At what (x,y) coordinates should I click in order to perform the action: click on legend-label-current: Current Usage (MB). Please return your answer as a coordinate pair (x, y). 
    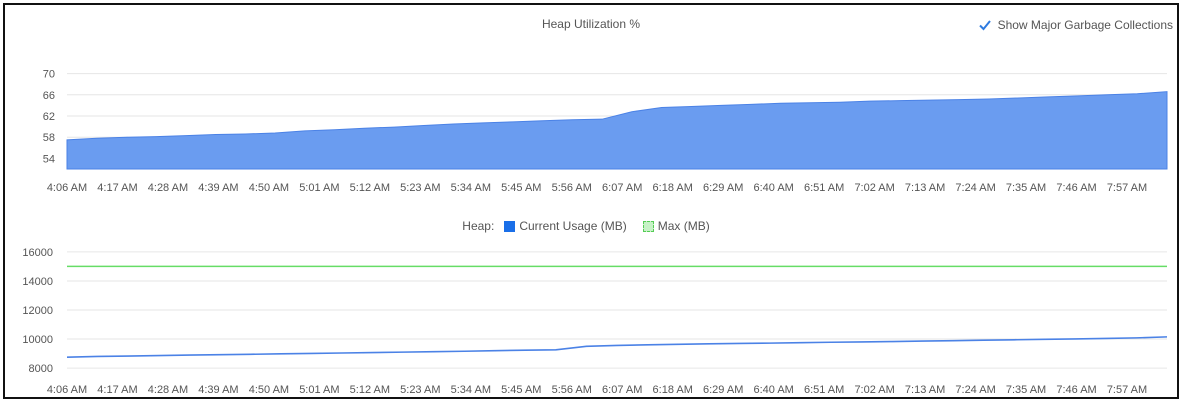
    Looking at the image, I should click on (573, 226).